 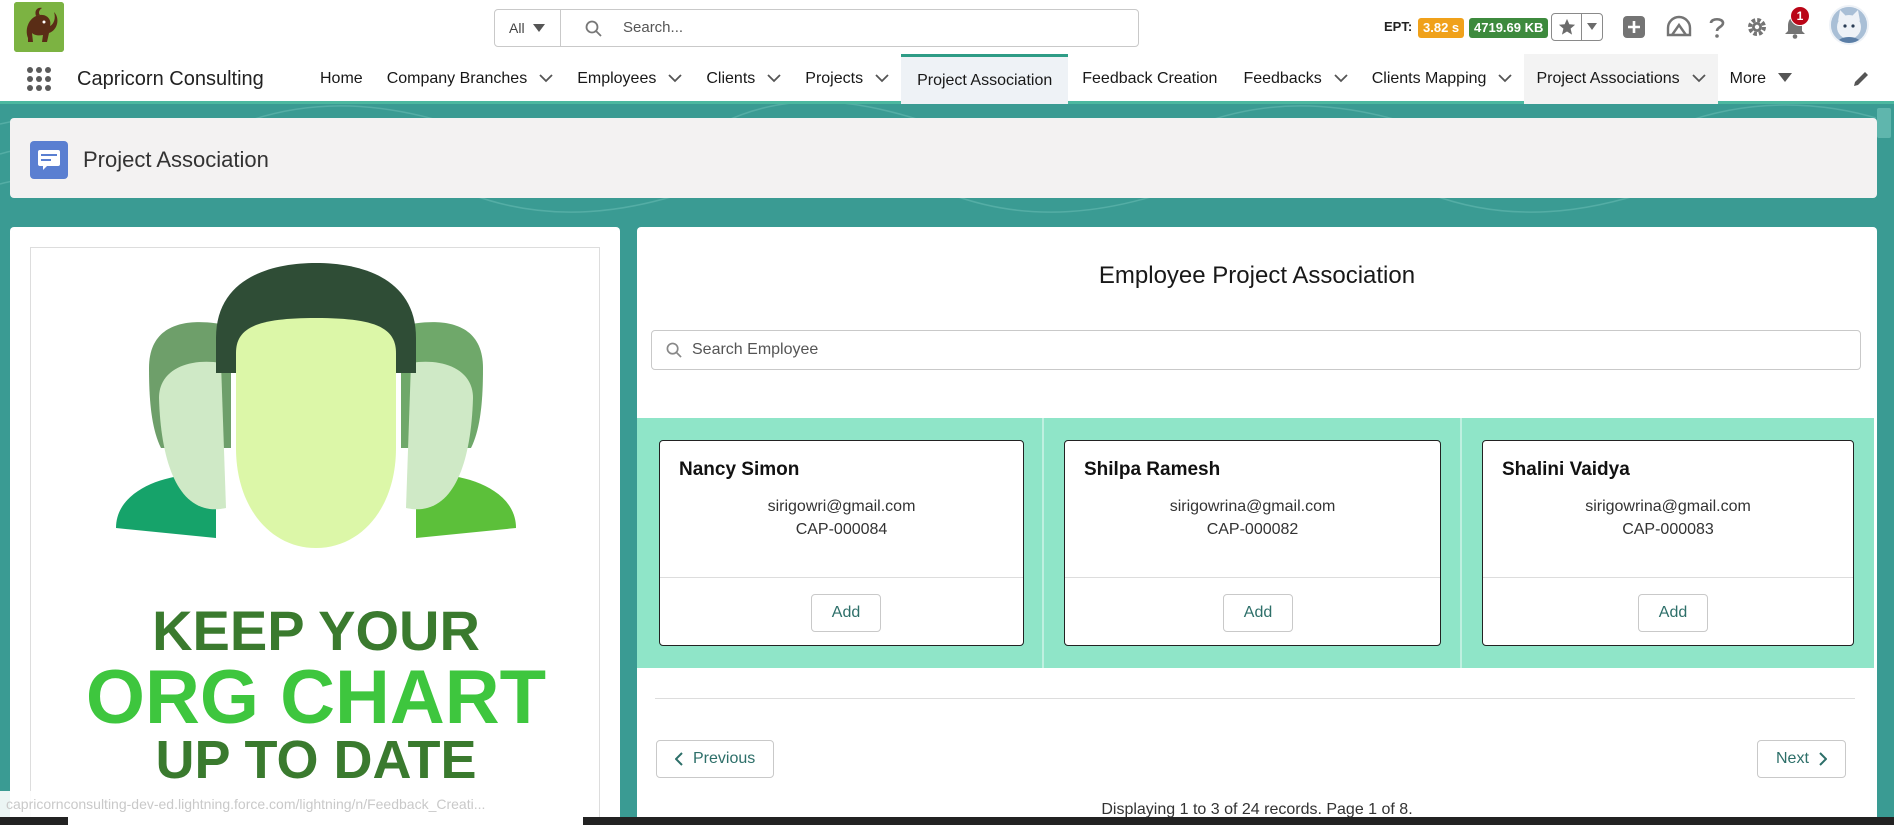 I want to click on nav-item-home: Home, so click(x=341, y=79).